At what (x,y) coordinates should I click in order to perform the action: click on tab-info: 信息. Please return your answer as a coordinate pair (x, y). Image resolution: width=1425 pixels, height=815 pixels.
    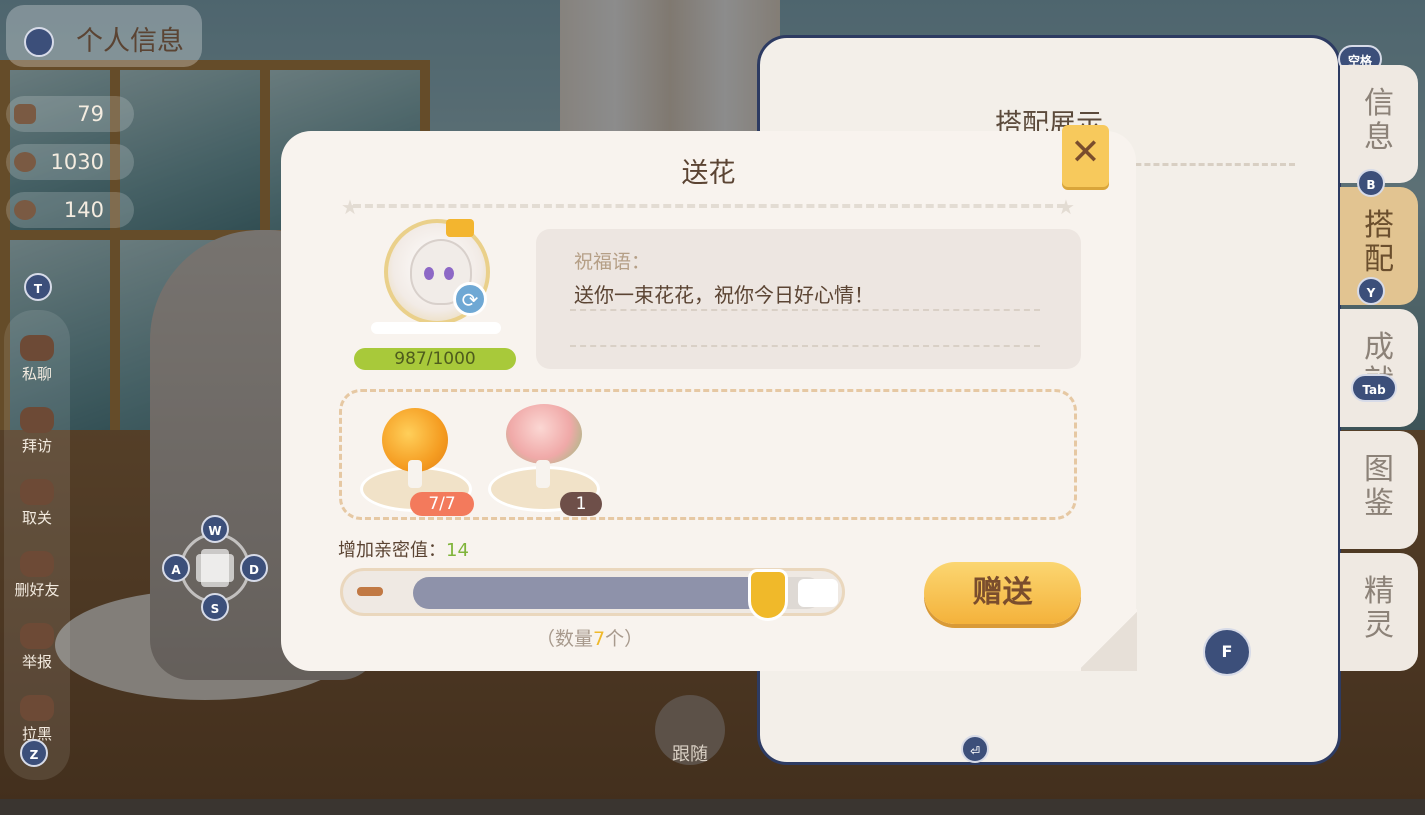
    Looking at the image, I should click on (1379, 124).